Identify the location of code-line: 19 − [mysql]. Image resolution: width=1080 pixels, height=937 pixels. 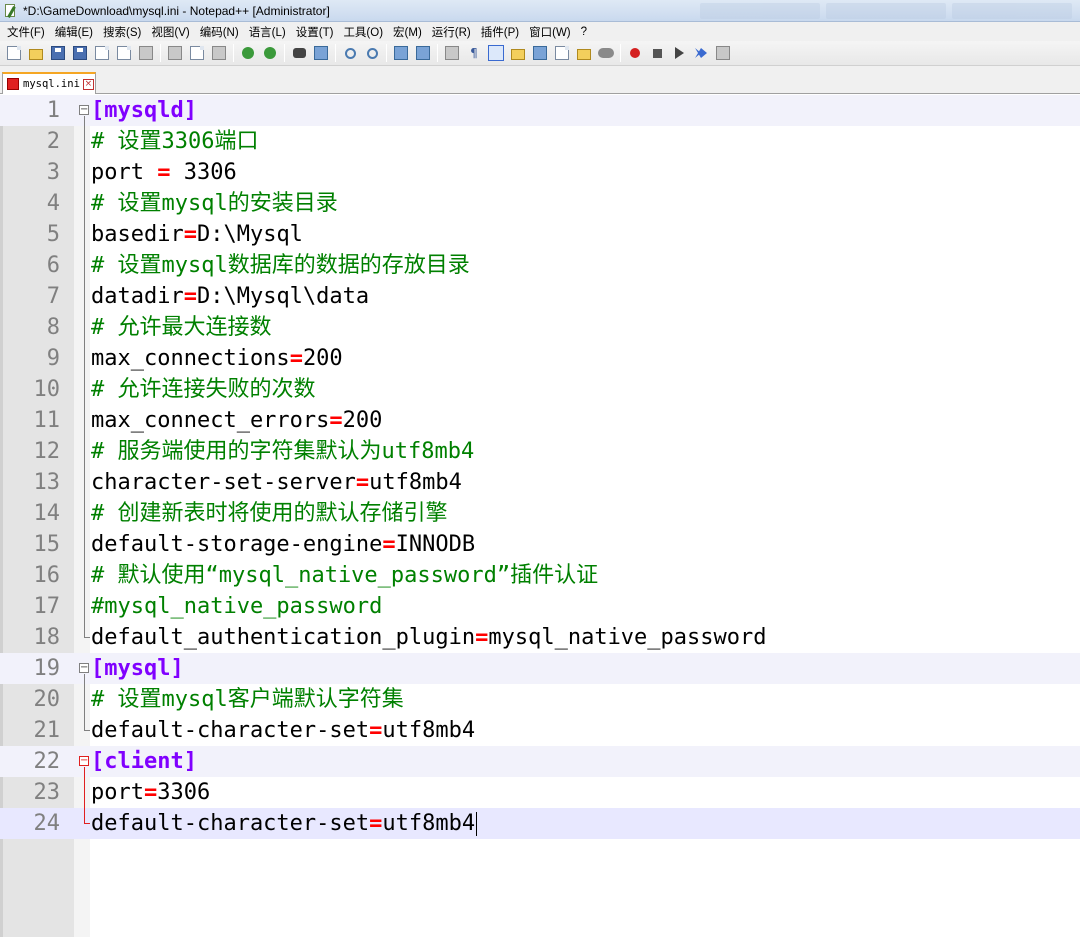
(540, 668).